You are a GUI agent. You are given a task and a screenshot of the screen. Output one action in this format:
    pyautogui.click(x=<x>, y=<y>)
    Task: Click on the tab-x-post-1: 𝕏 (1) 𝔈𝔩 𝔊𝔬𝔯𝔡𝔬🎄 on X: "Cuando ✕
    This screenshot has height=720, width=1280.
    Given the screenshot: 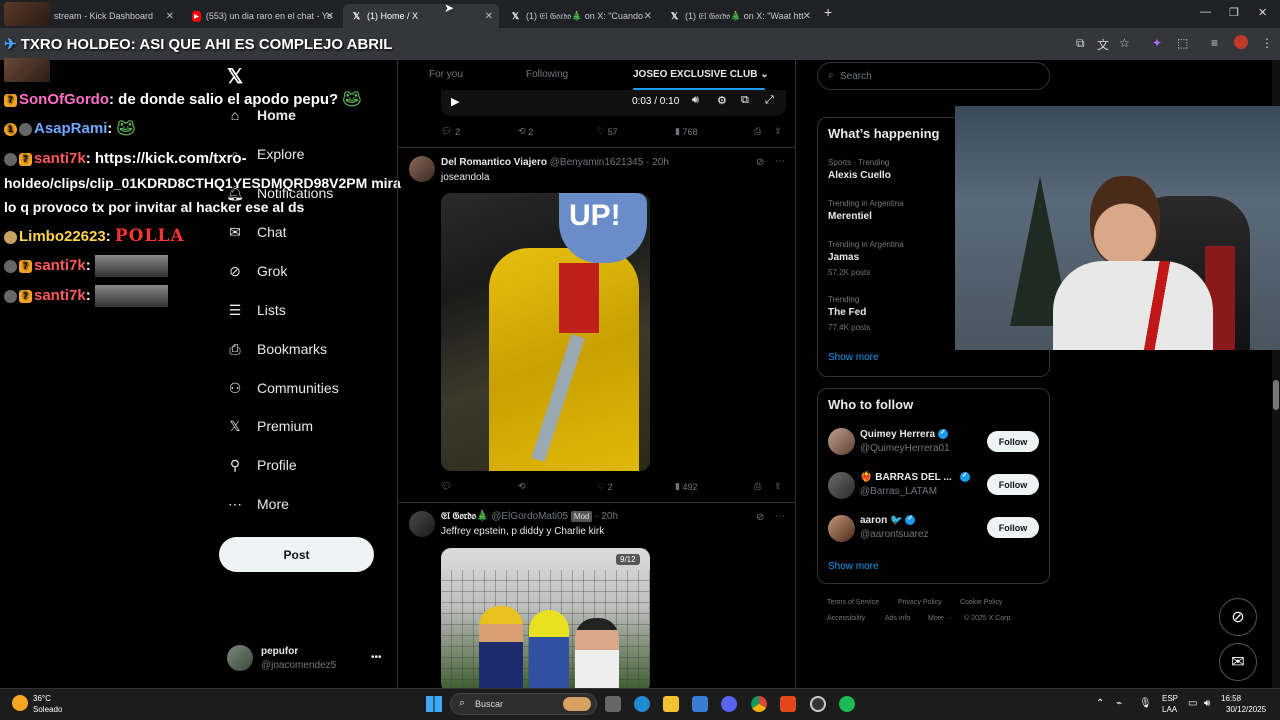 What is the action you would take?
    pyautogui.click(x=580, y=16)
    